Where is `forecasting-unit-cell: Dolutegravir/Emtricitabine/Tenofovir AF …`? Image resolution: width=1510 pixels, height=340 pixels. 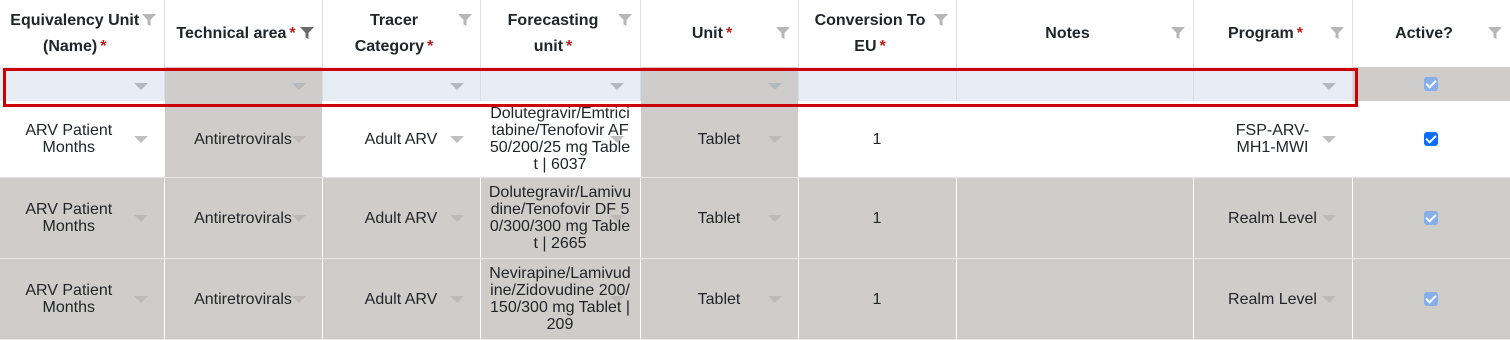 forecasting-unit-cell: Dolutegravir/Emtricitabine/Tenofovir AF … is located at coordinates (560, 139).